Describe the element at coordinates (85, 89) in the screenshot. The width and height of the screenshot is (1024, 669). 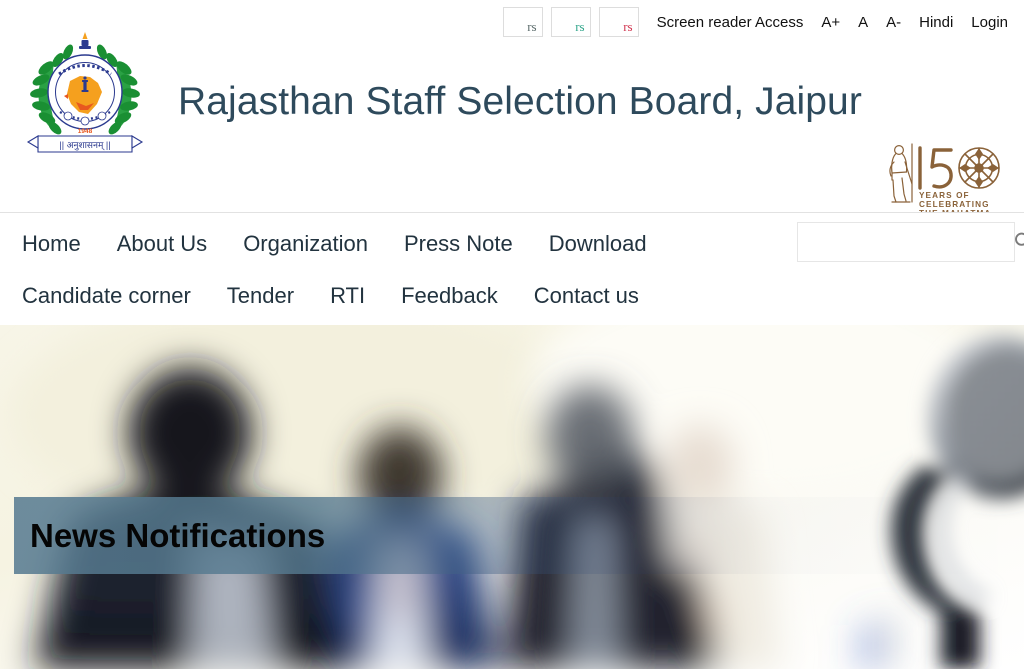
I see `rajasthan-board-emblem-icon: 1948 || अनुशासनम् ||` at that location.